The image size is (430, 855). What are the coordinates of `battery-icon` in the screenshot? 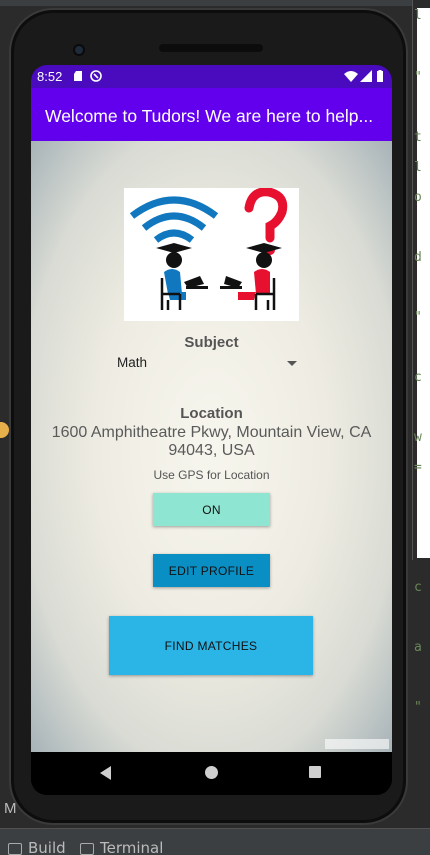 It's located at (380, 76).